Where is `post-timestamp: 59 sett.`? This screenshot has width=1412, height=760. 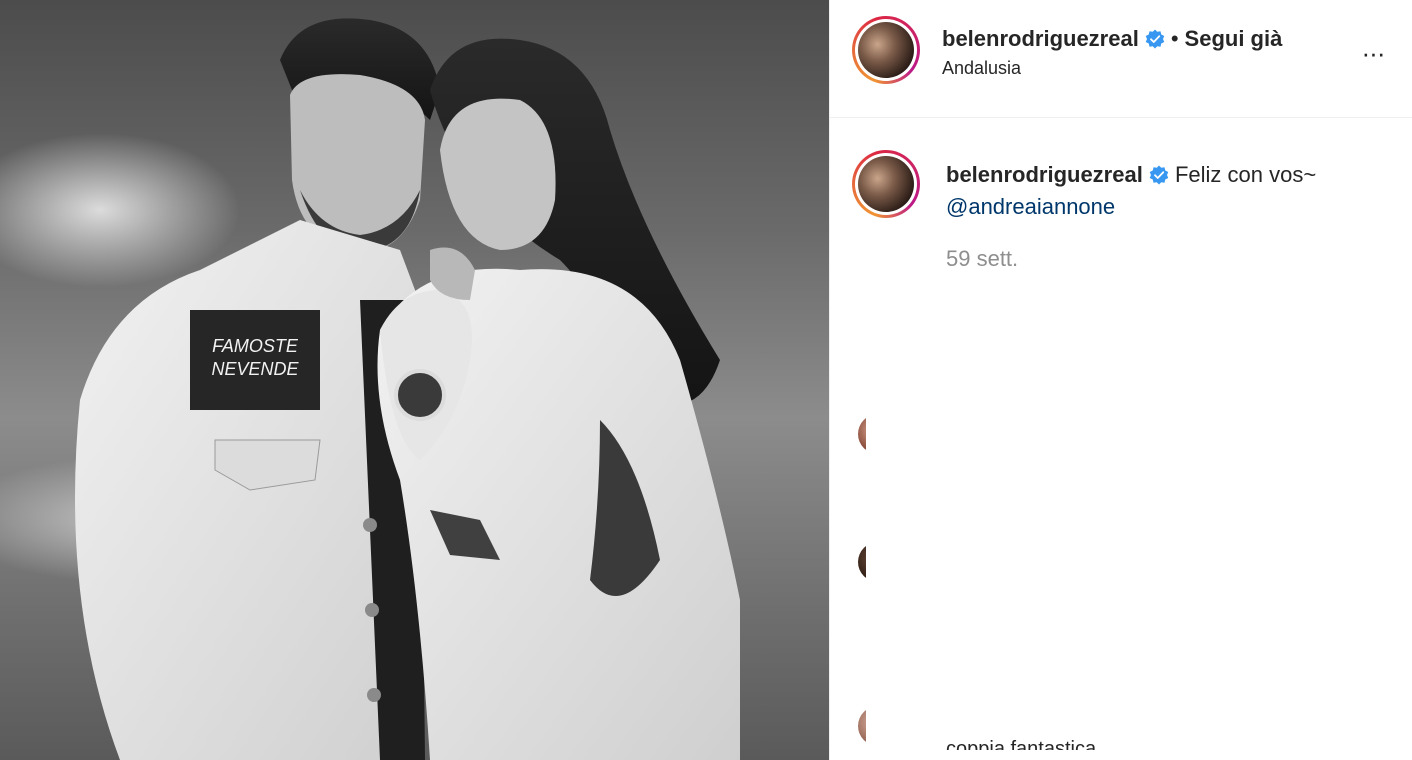 post-timestamp: 59 sett. is located at coordinates (982, 259).